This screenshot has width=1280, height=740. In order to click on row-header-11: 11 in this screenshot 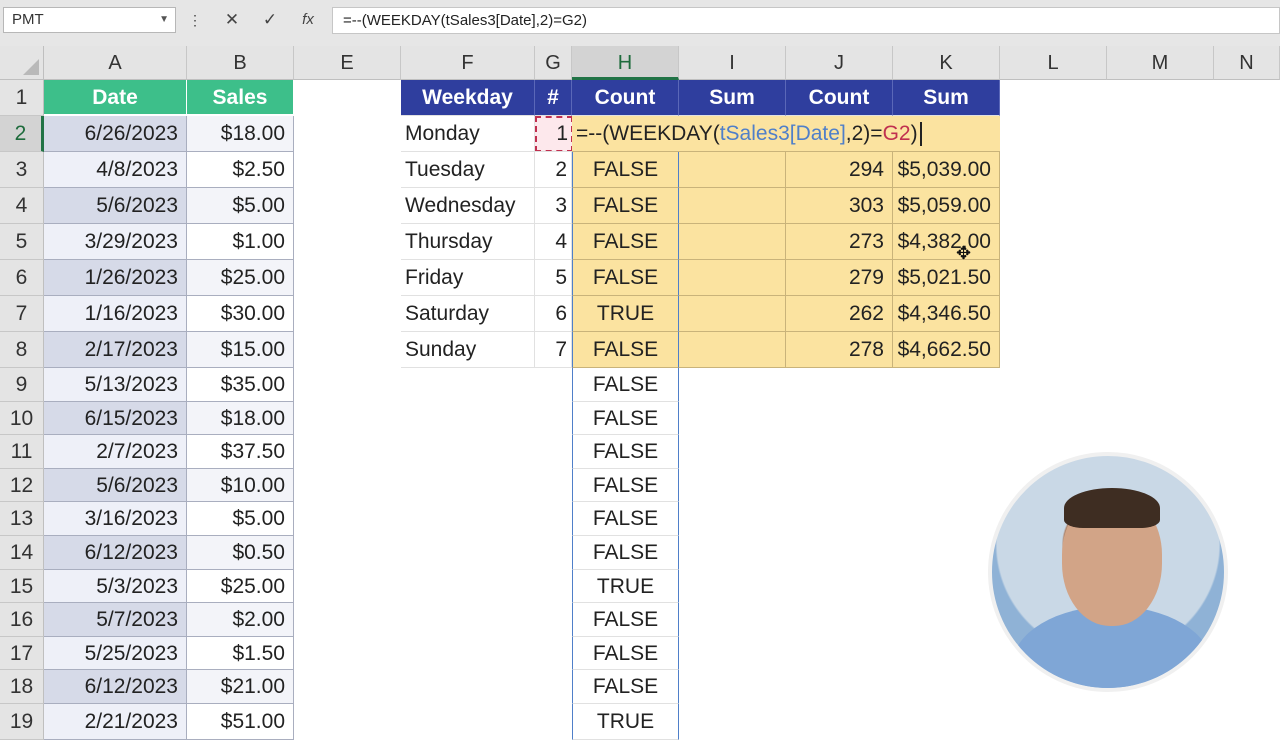, I will do `click(22, 452)`.